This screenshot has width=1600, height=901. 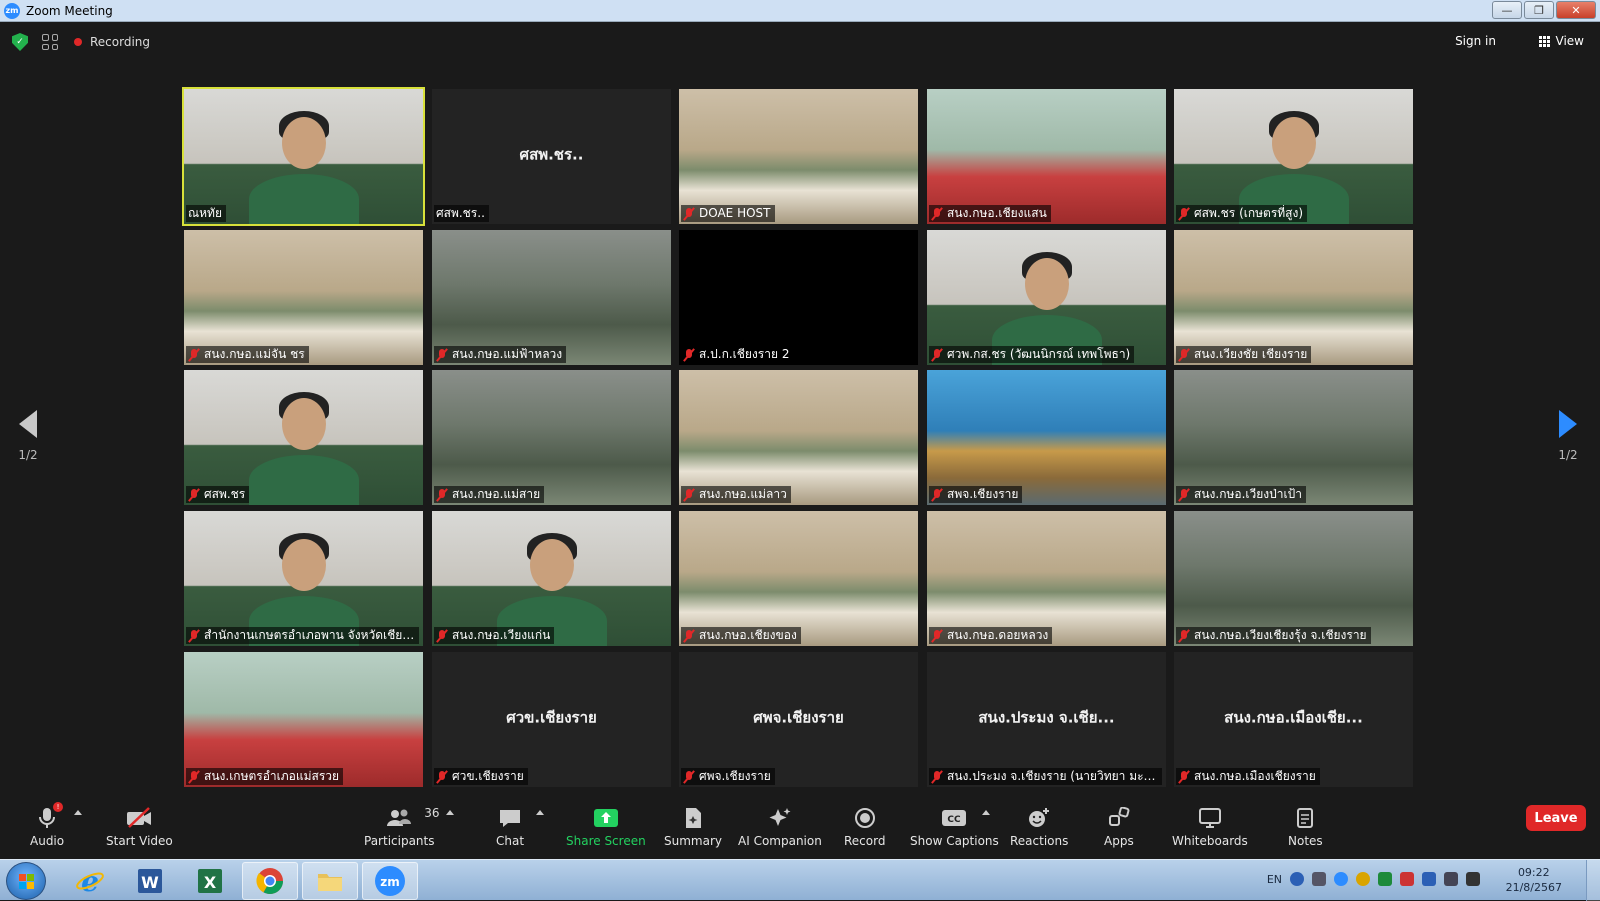 I want to click on leave-button: Leave, so click(x=1556, y=818).